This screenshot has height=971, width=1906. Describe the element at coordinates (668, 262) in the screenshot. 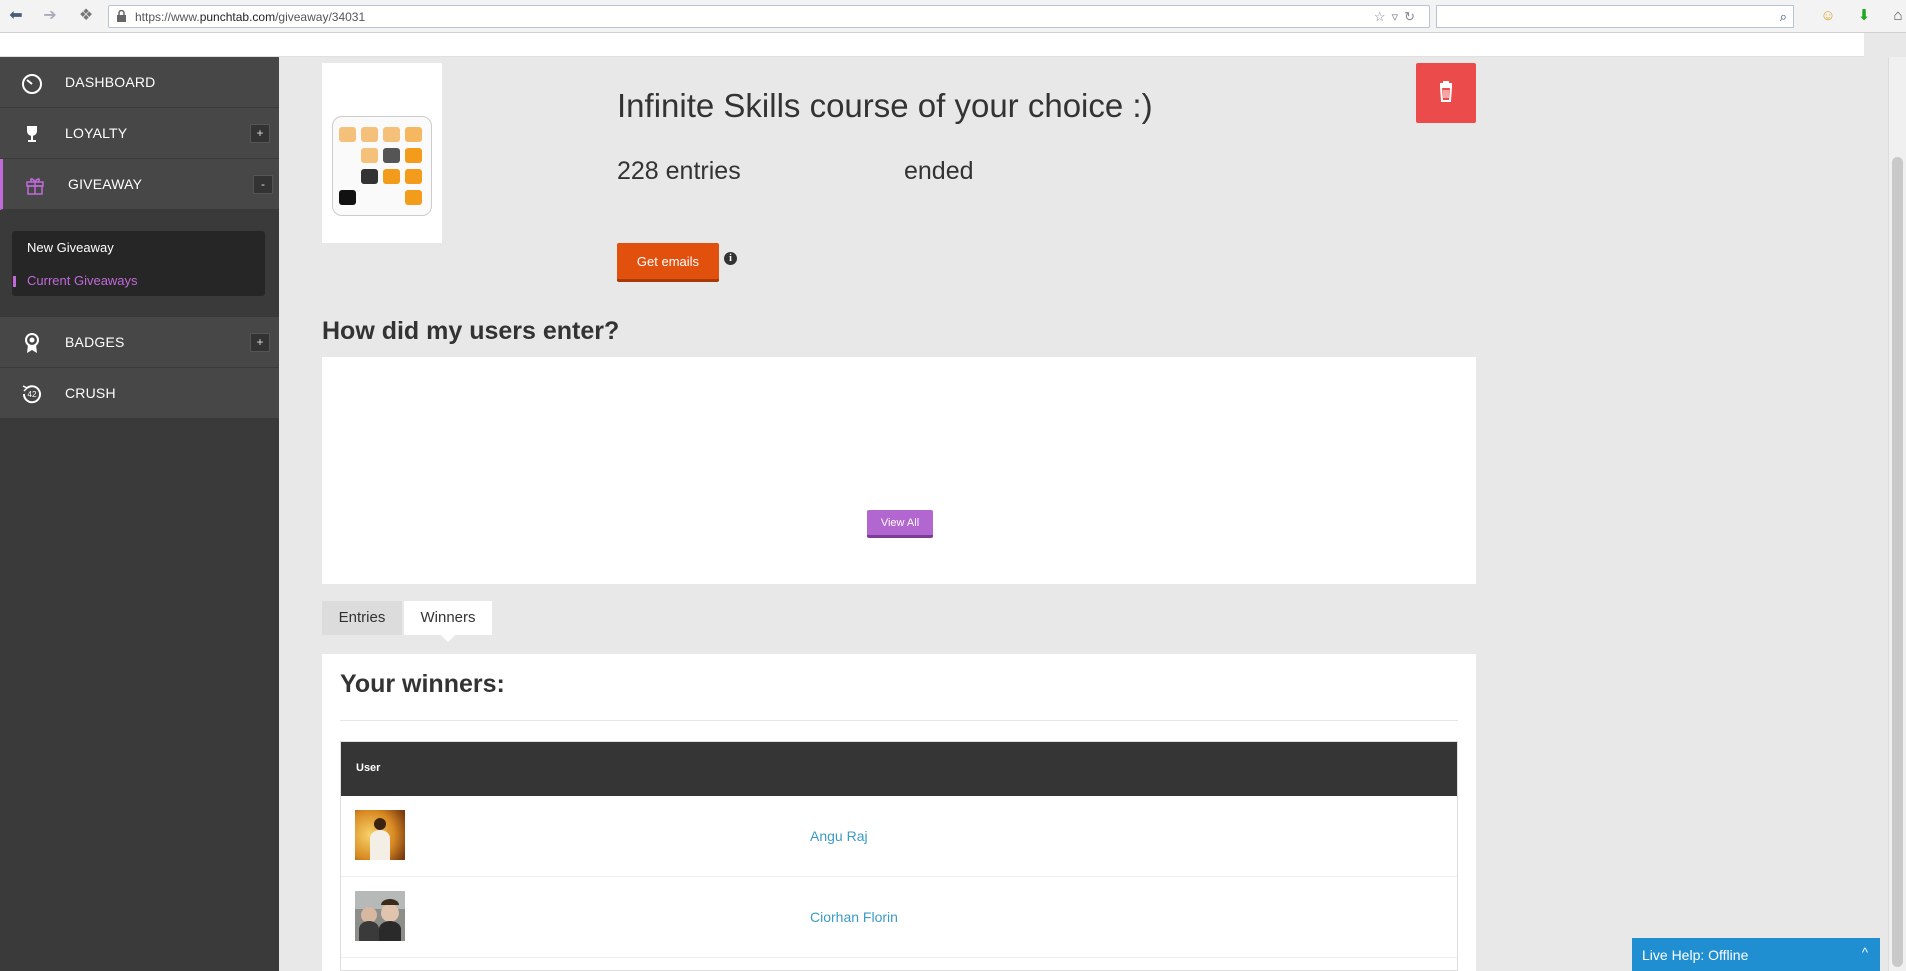

I see `get-emails-button: Get emails` at that location.